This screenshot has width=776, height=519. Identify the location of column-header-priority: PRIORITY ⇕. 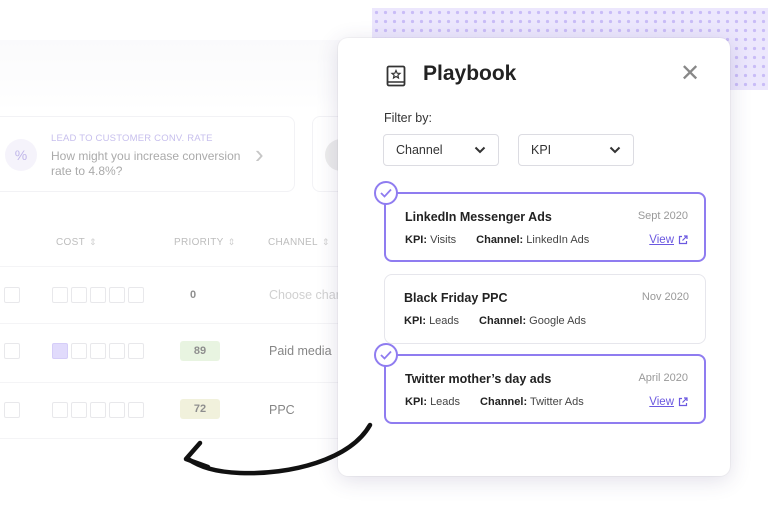
(204, 242).